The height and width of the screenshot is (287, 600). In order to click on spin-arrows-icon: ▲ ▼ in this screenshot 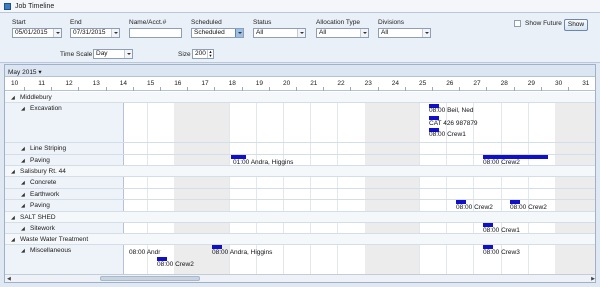, I will do `click(210, 54)`.